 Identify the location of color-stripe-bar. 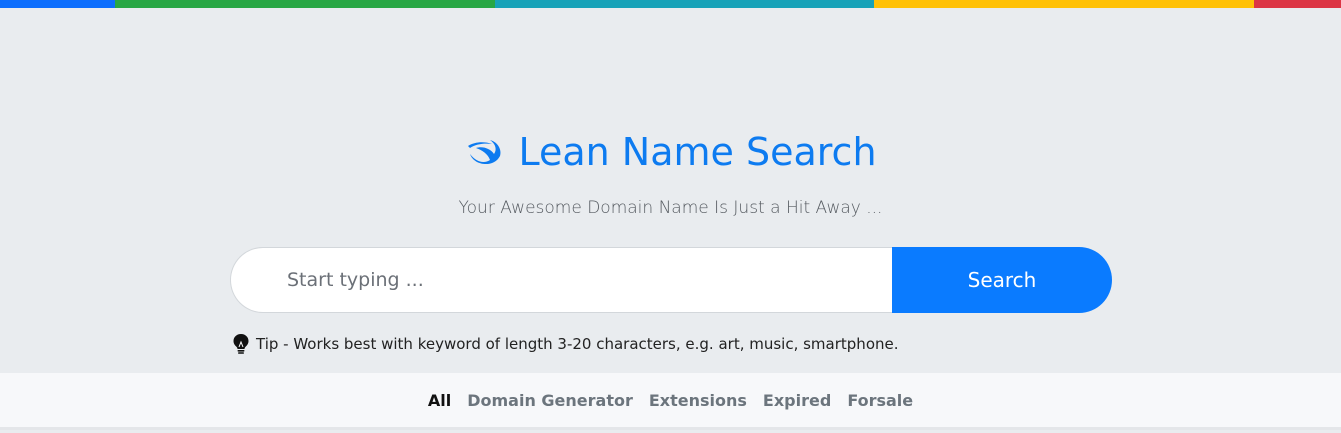
(670, 4).